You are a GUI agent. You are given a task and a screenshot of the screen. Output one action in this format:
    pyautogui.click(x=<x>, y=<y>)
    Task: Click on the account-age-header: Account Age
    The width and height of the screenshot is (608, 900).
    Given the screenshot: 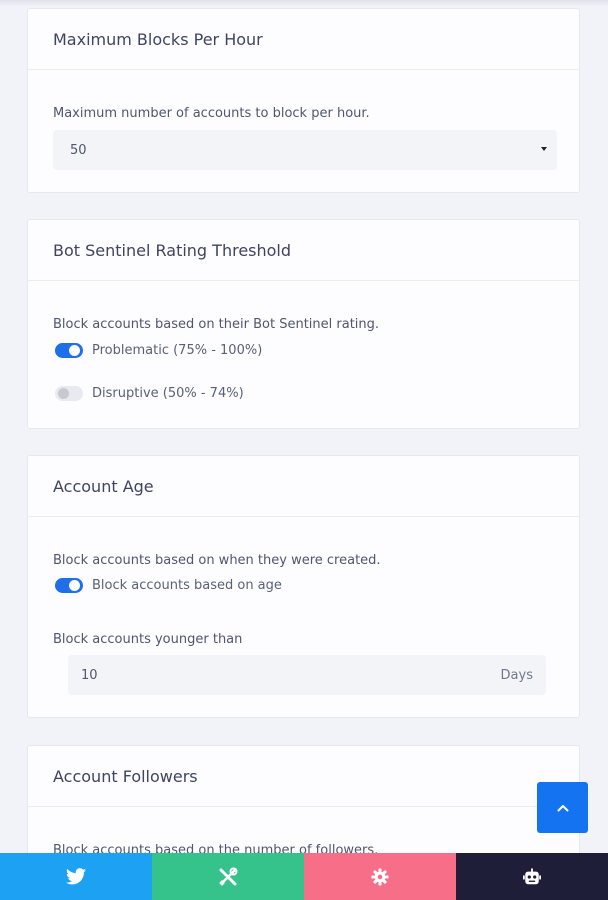 What is the action you would take?
    pyautogui.click(x=303, y=486)
    